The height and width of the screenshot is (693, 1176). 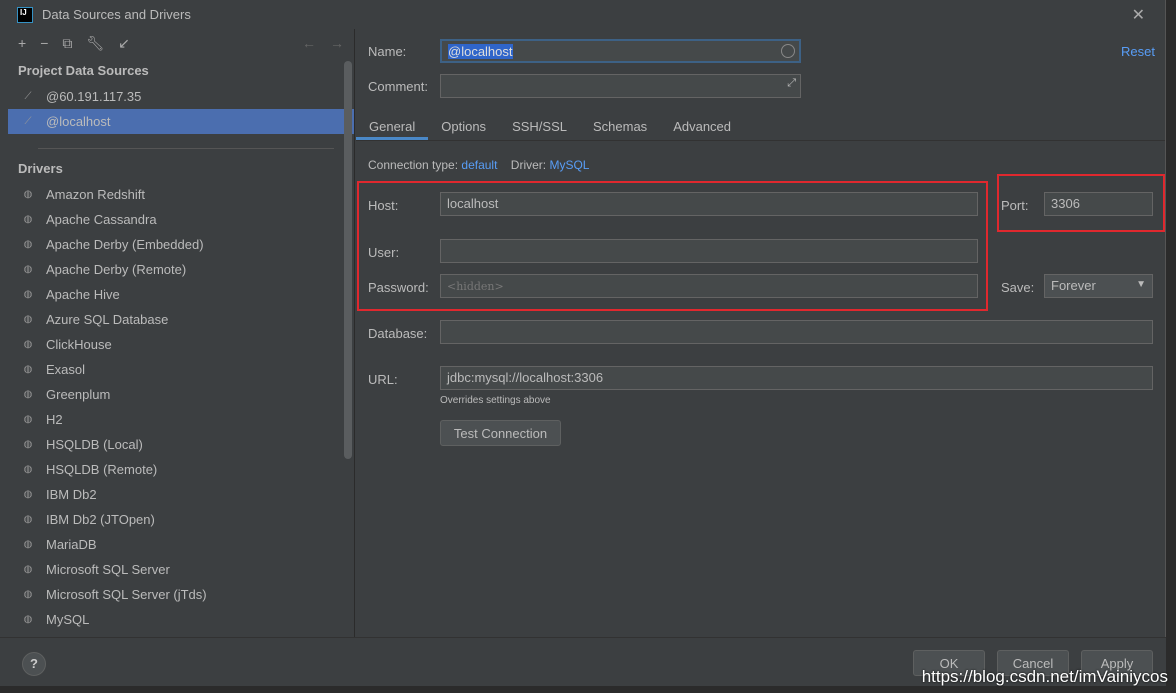 What do you see at coordinates (181, 294) in the screenshot?
I see `driver-item: ◍ Apache Hive` at bounding box center [181, 294].